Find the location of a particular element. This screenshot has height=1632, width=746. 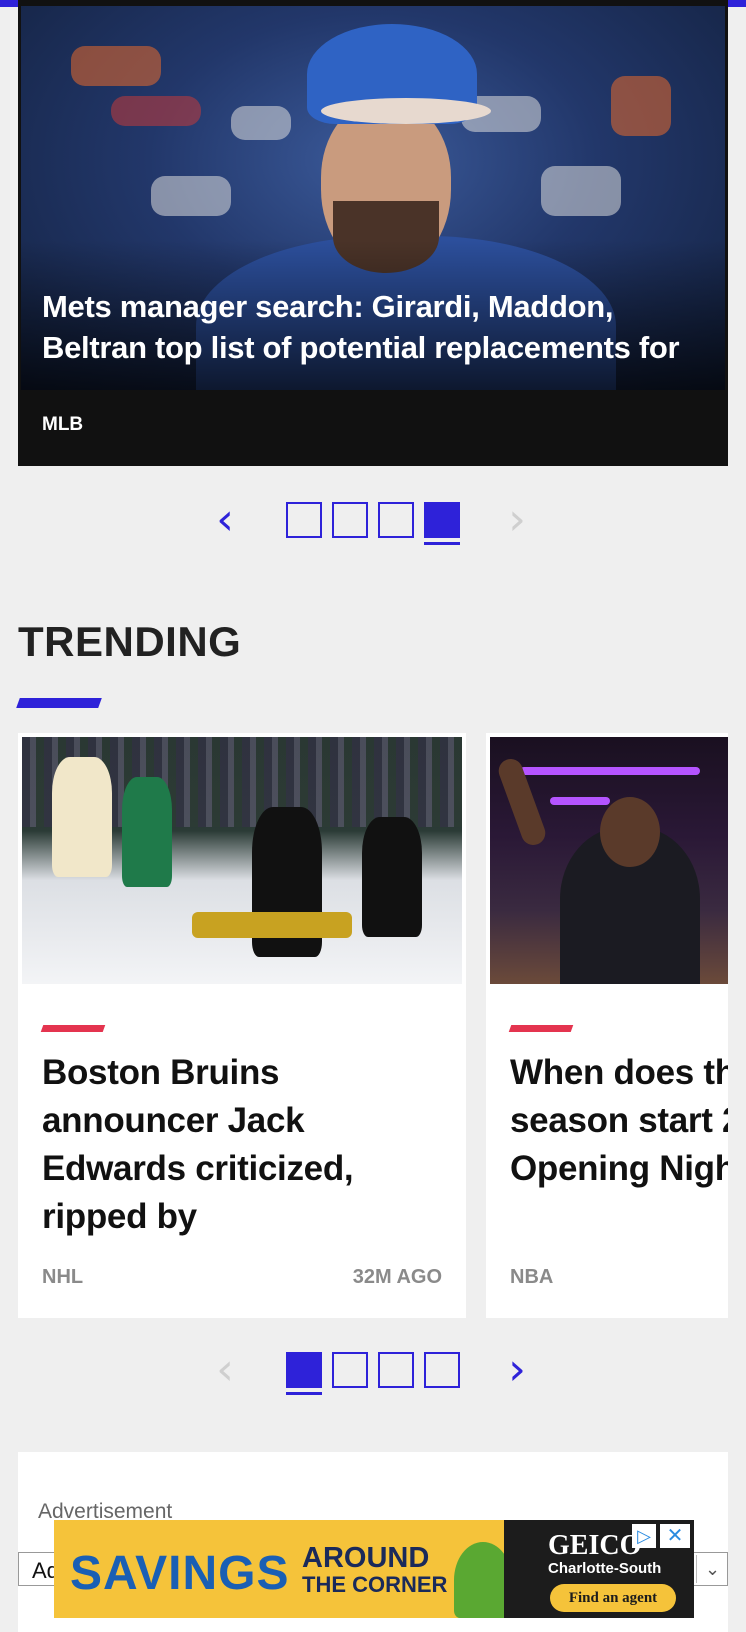

card-league-tag: NBA is located at coordinates (531, 1277).